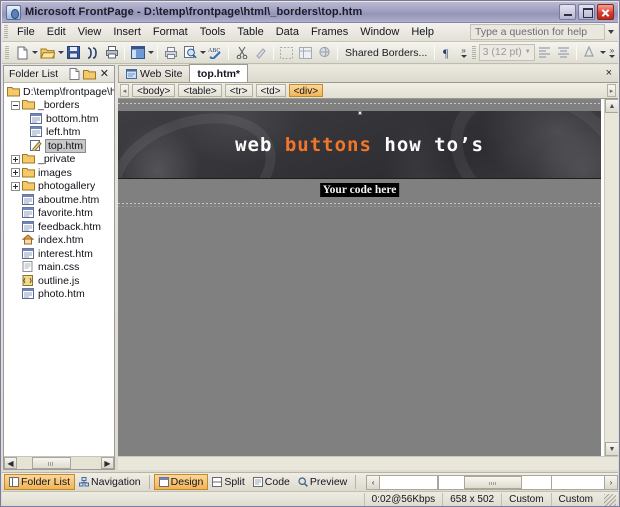 The height and width of the screenshot is (507, 620). What do you see at coordinates (59, 145) in the screenshot?
I see `tree-item-top-htm: top.htm` at bounding box center [59, 145].